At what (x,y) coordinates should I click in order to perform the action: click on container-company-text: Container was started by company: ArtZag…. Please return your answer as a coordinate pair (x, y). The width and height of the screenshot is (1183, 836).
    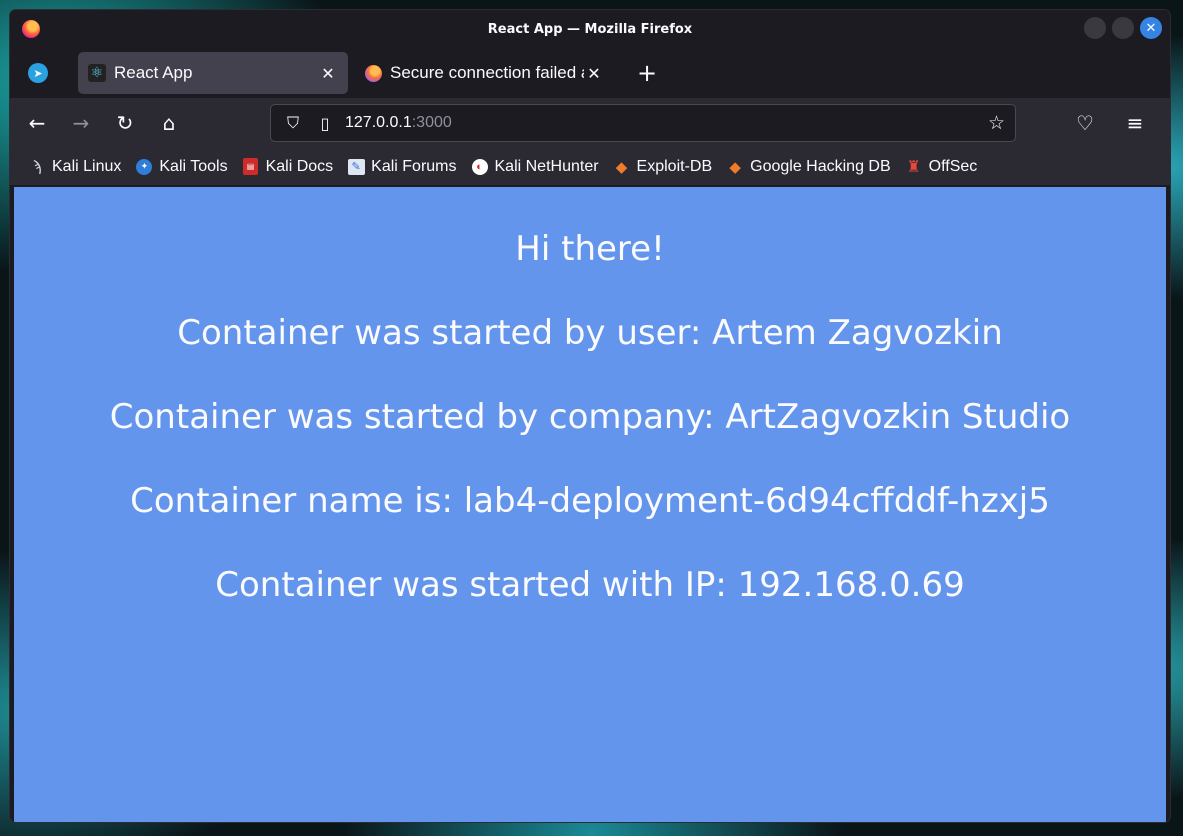
    Looking at the image, I should click on (590, 417).